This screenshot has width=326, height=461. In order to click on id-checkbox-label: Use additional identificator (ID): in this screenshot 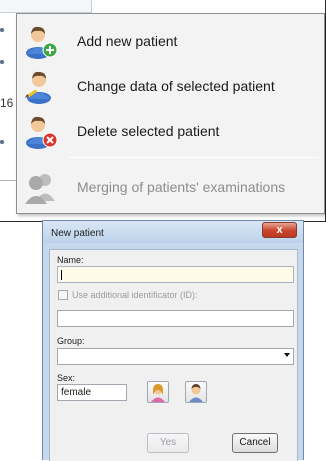, I will do `click(135, 295)`.